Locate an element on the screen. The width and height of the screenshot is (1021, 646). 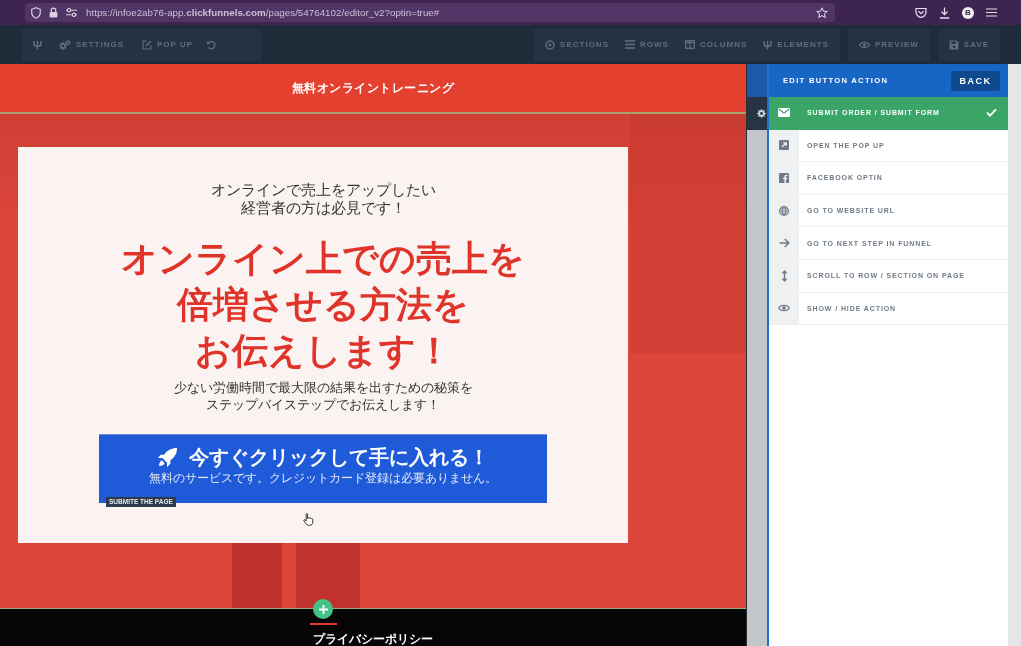
add-button is located at coordinates (323, 609).